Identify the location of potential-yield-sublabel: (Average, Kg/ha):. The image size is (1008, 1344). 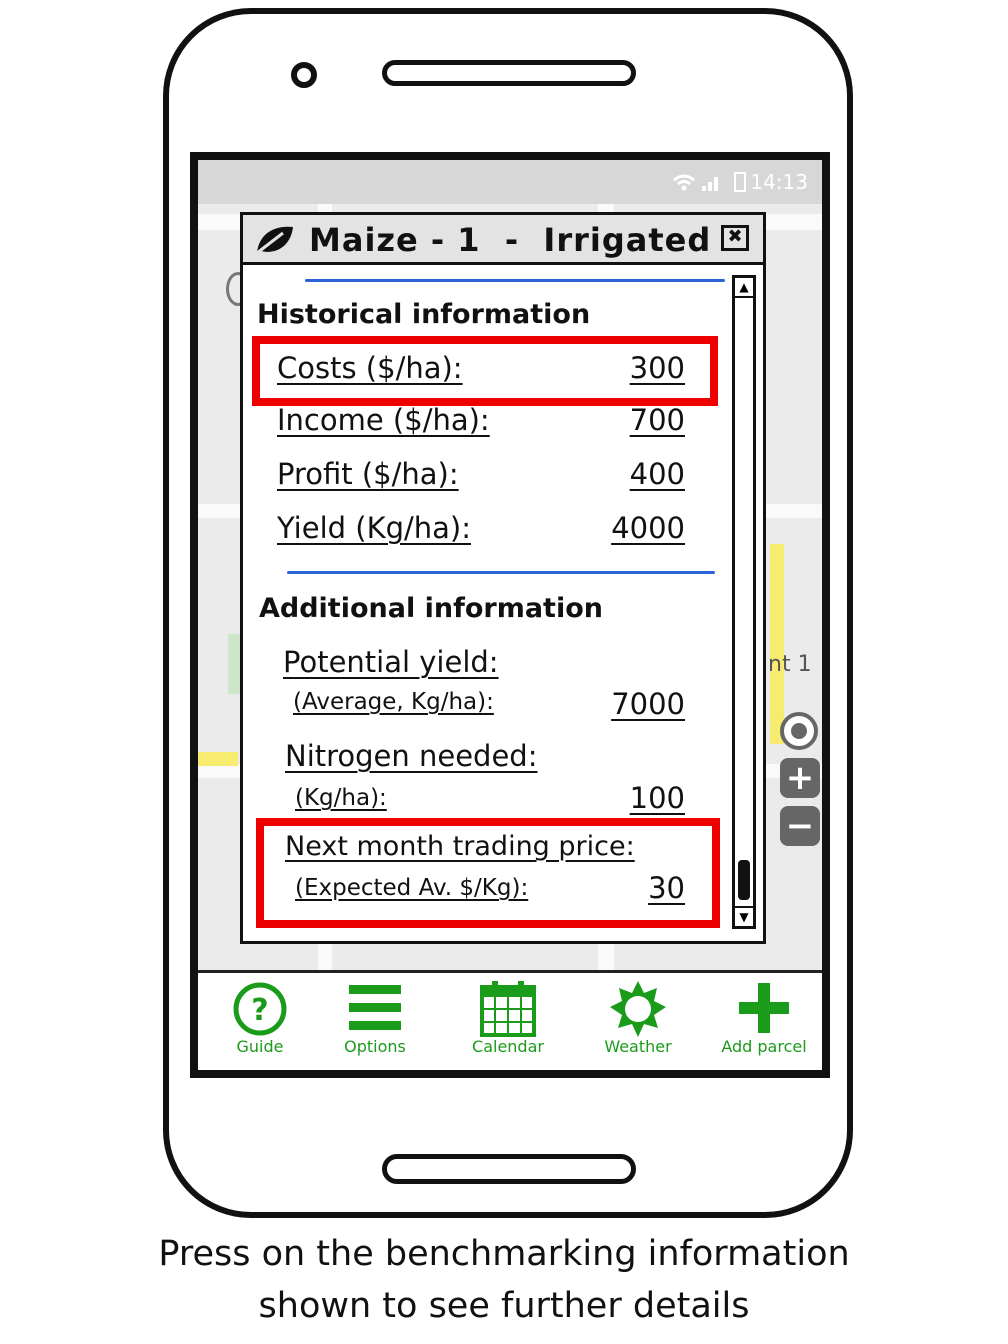
(393, 702).